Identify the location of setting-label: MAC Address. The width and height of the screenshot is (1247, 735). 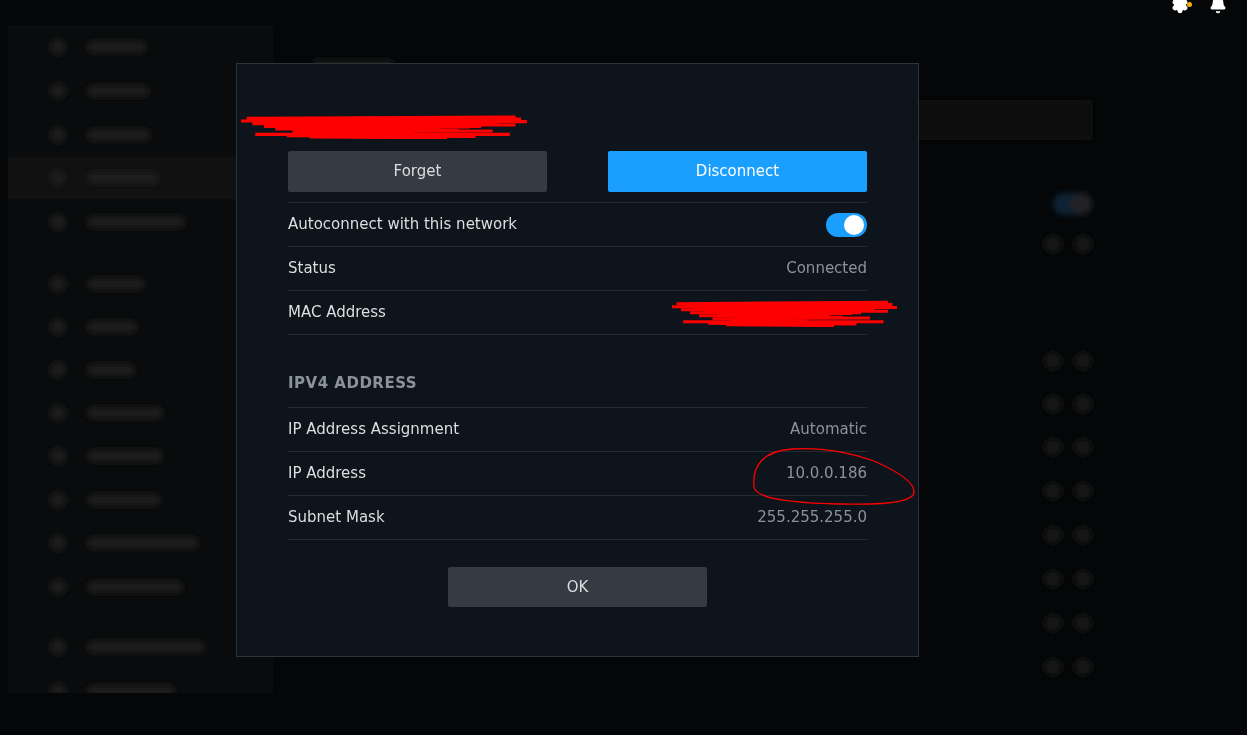
(337, 313).